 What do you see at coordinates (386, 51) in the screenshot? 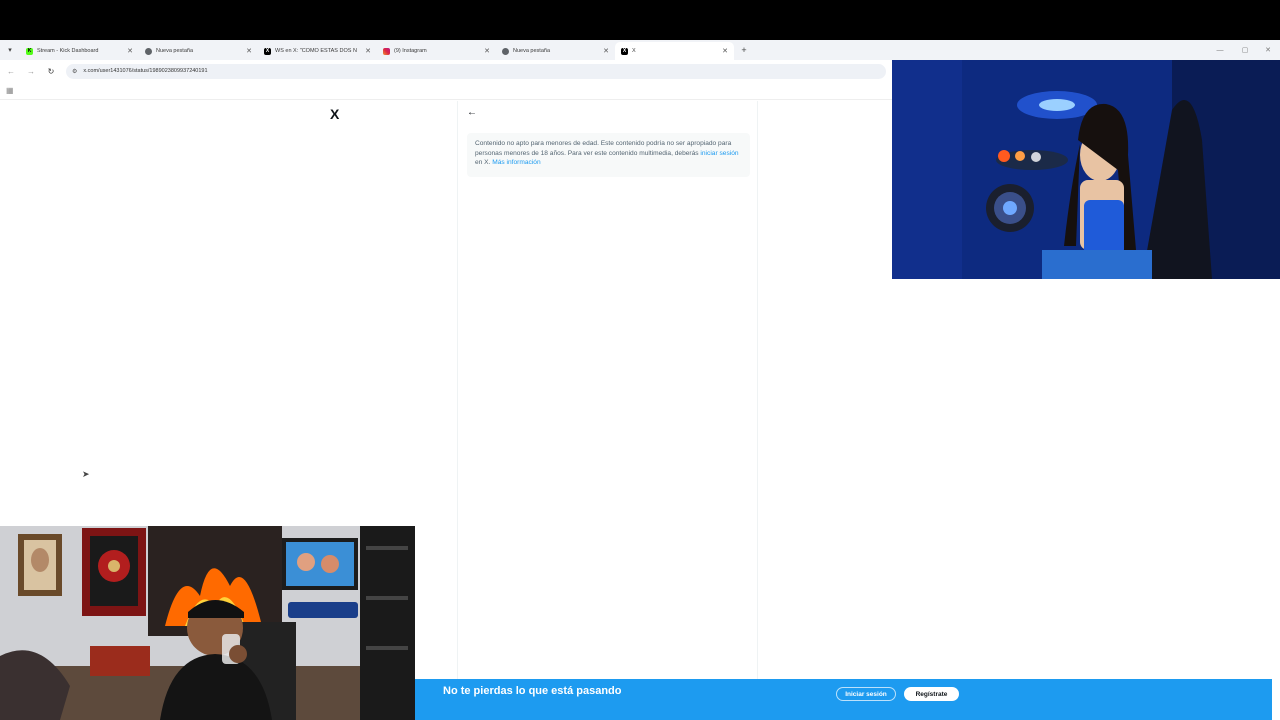
I see `instagram-icon` at bounding box center [386, 51].